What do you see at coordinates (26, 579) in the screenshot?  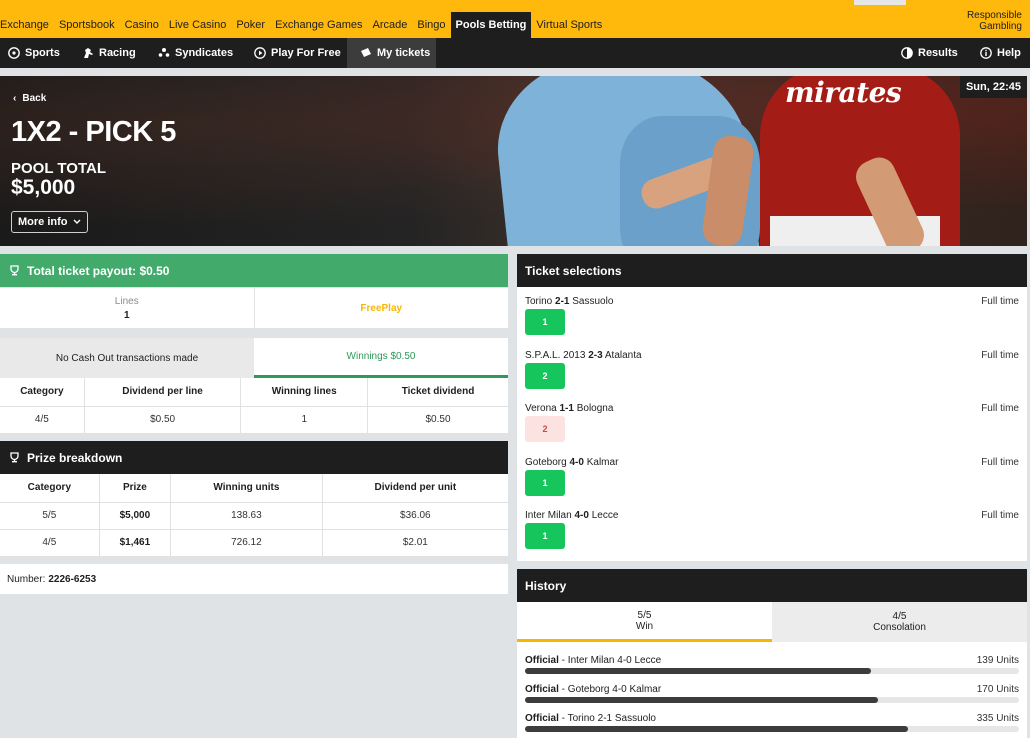 I see `ticket-number-label: Number:` at bounding box center [26, 579].